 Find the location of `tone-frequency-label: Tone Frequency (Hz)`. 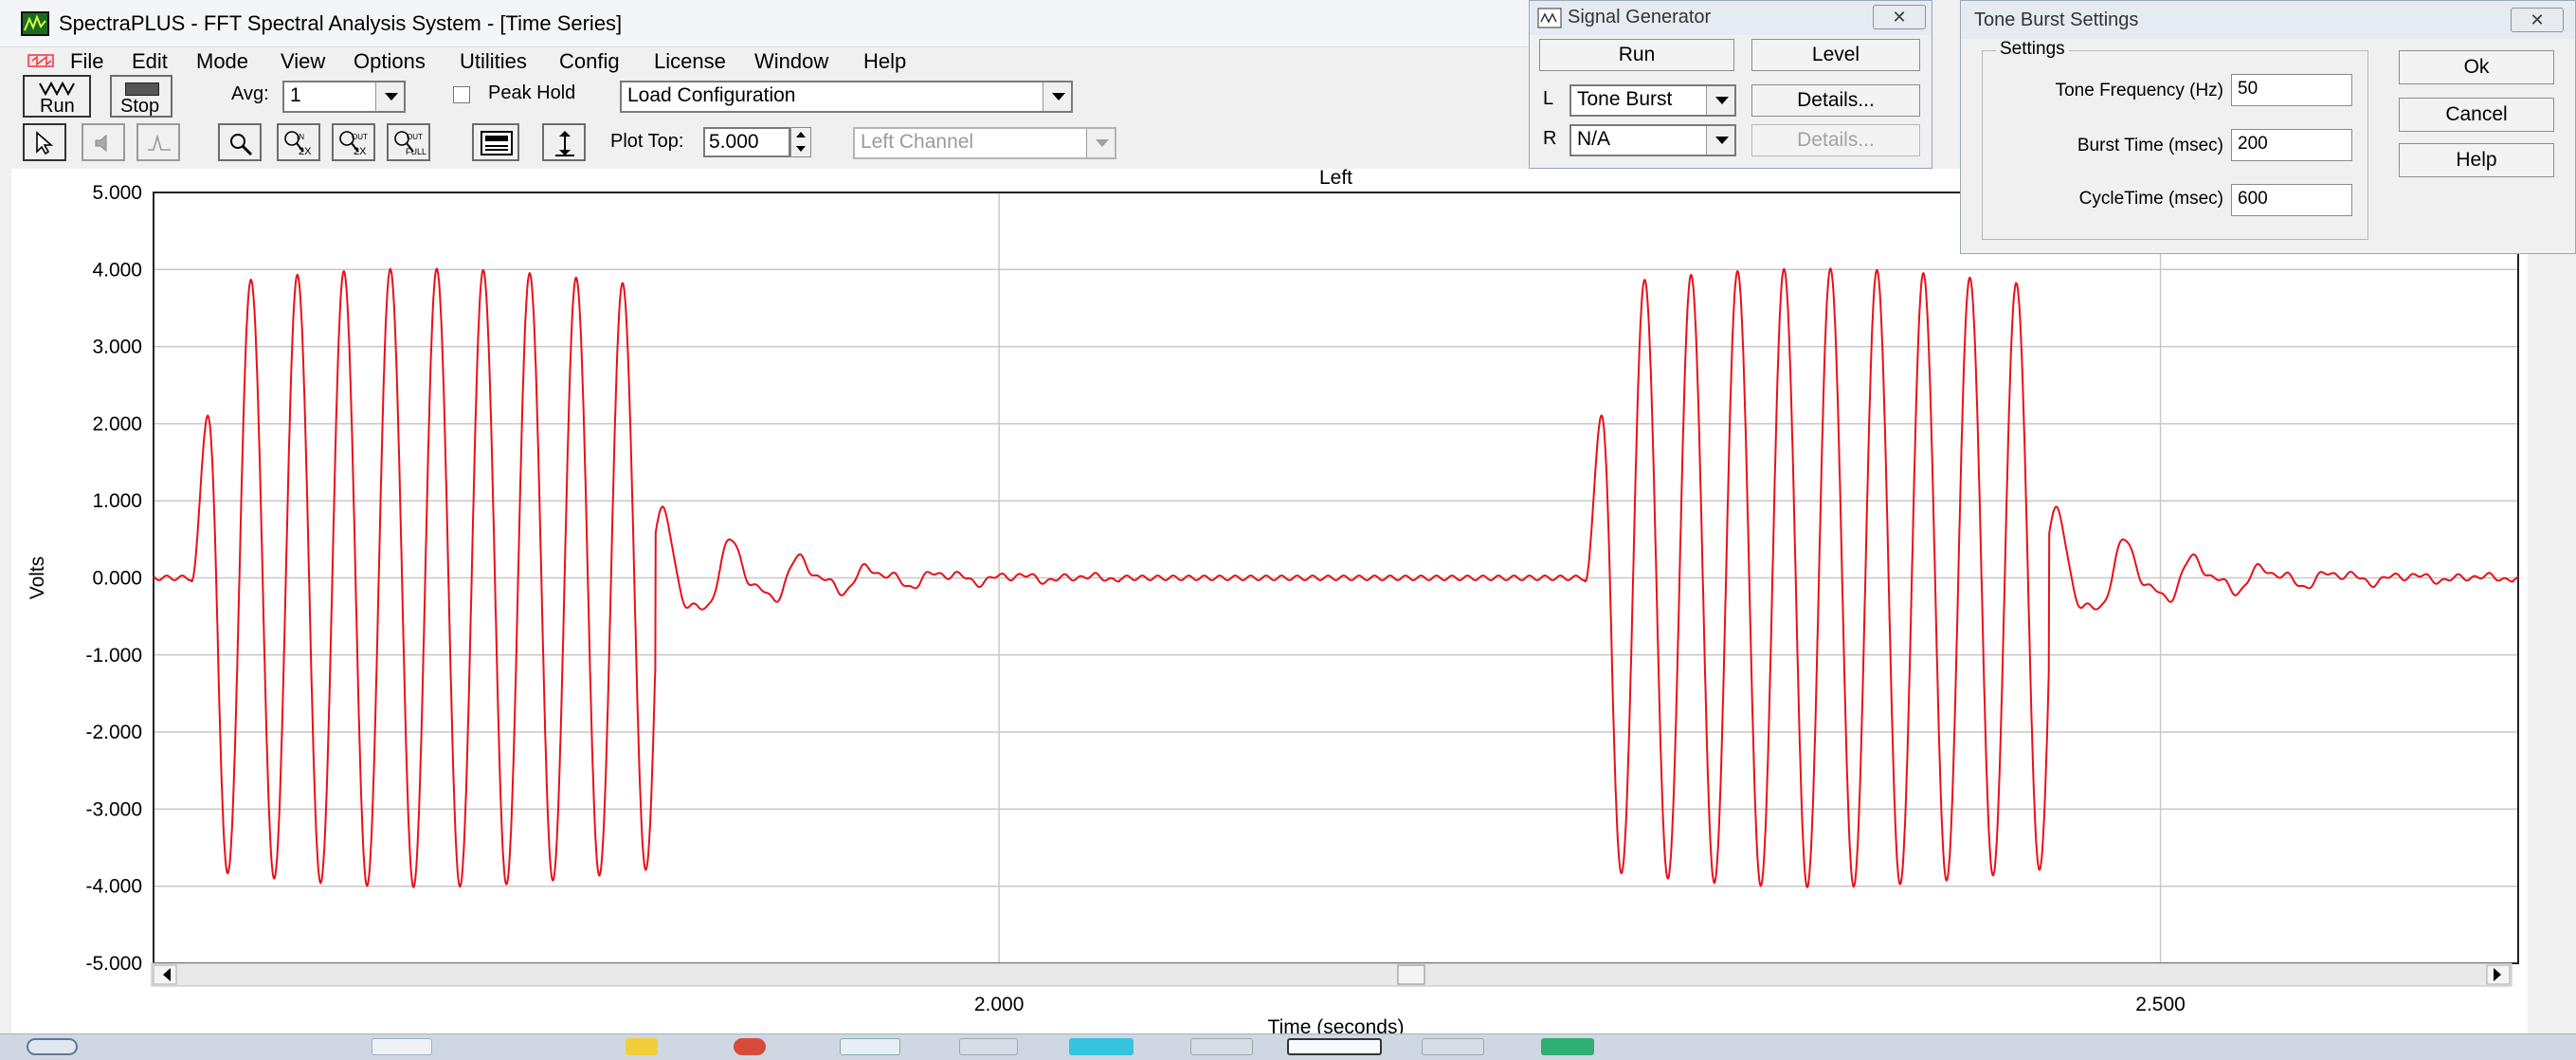

tone-frequency-label: Tone Frequency (Hz) is located at coordinates (2139, 91).